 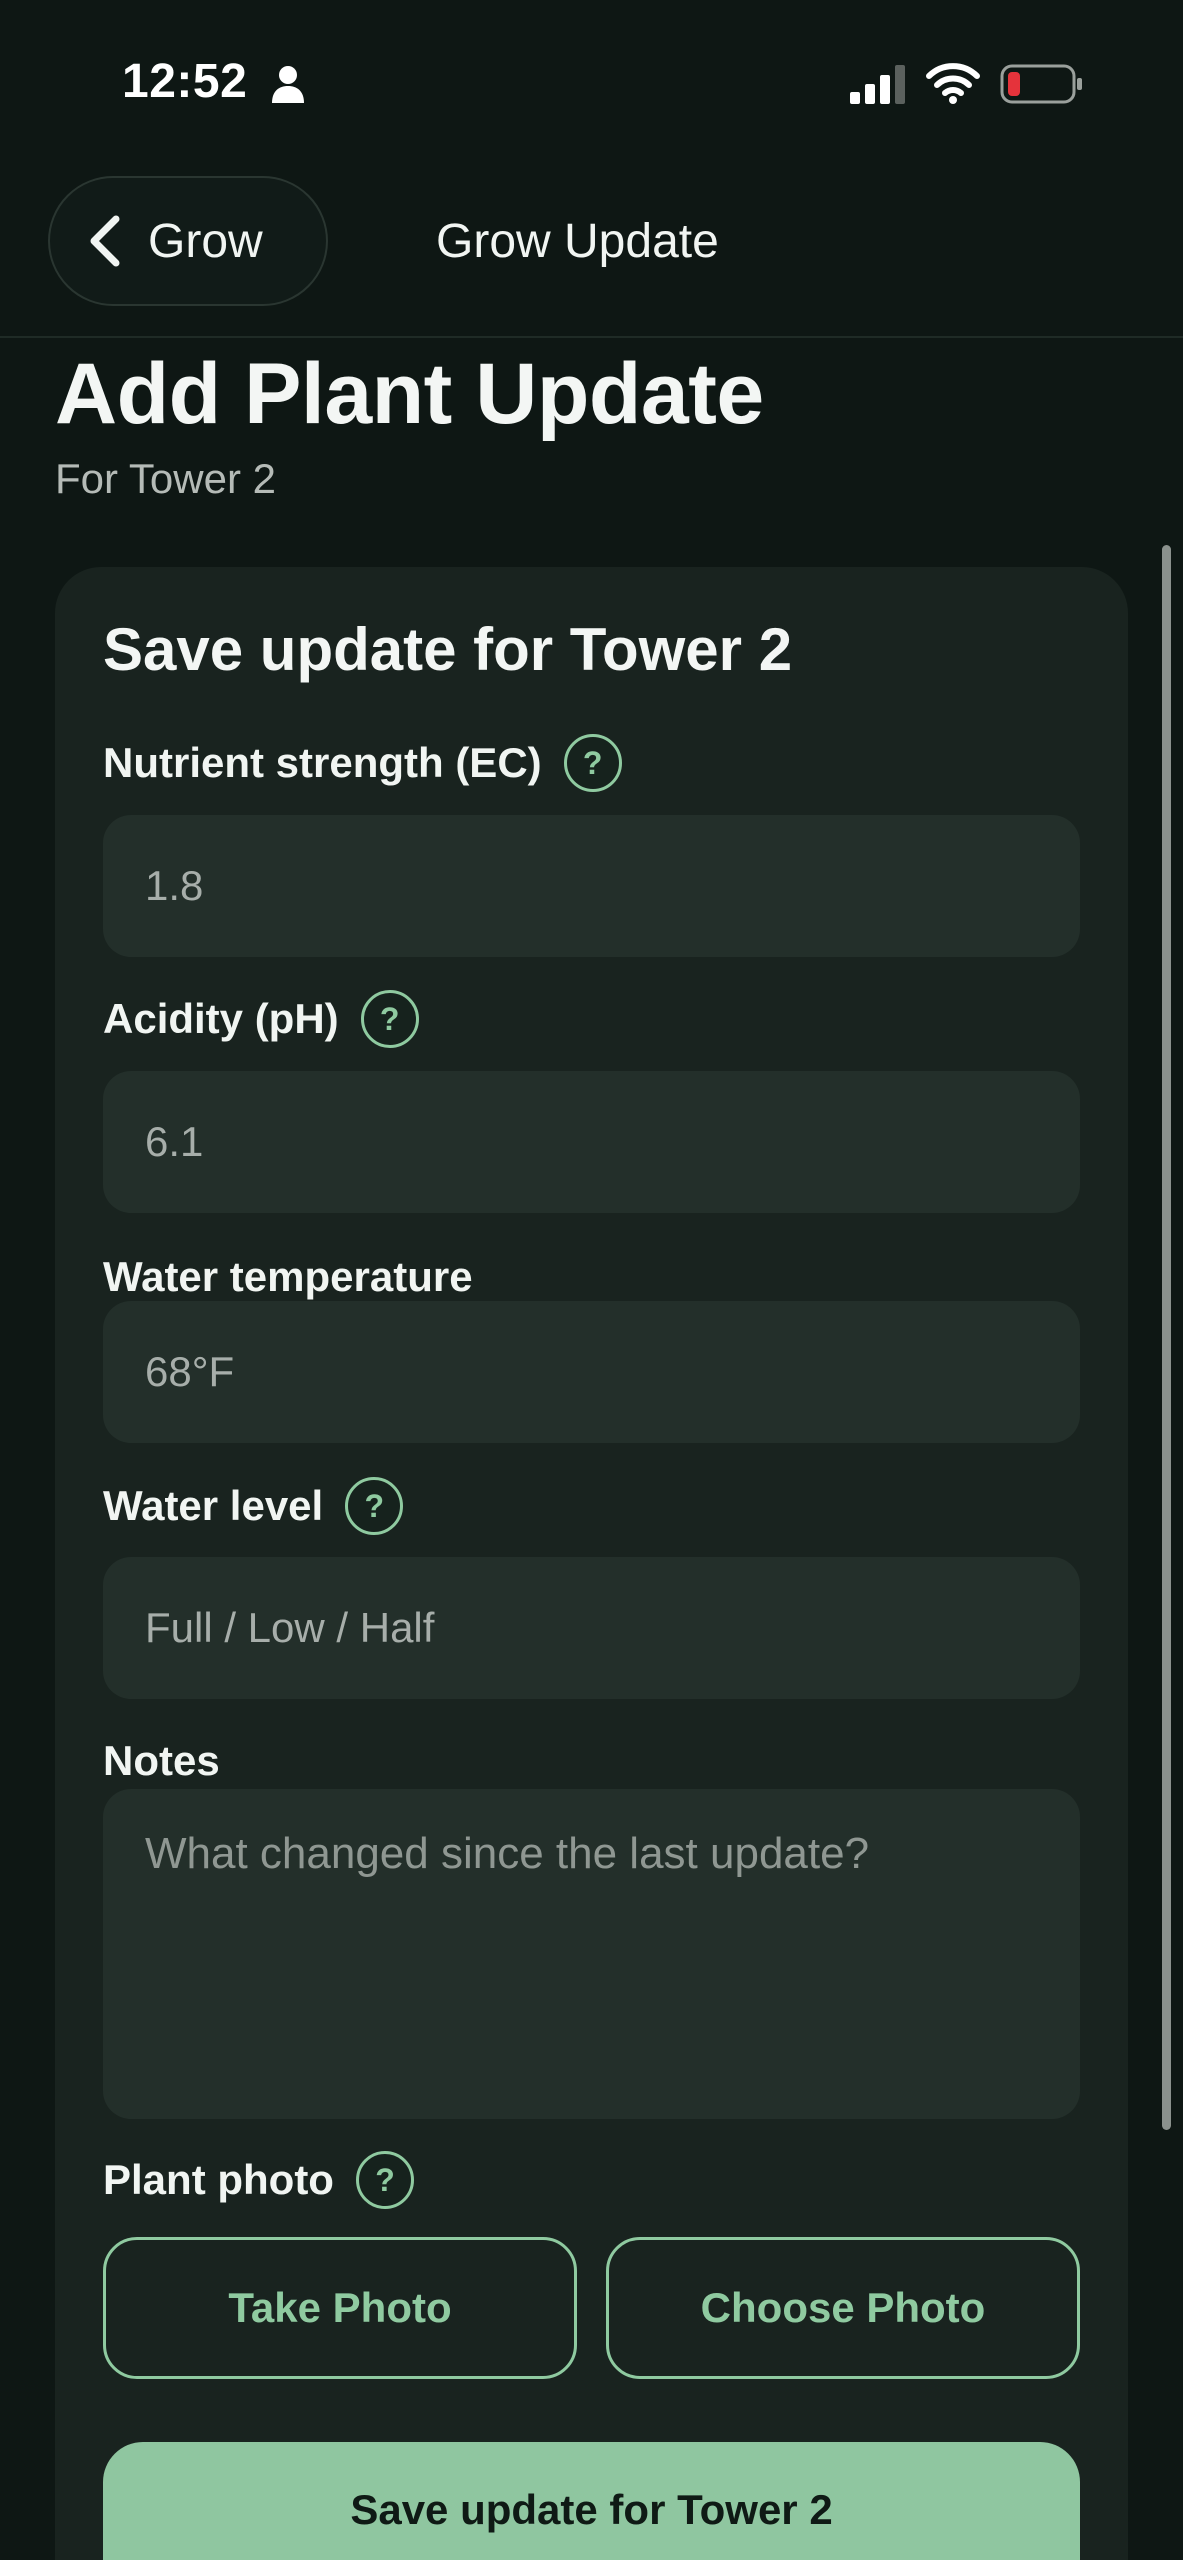 I want to click on chevron-left-icon, so click(x=105, y=241).